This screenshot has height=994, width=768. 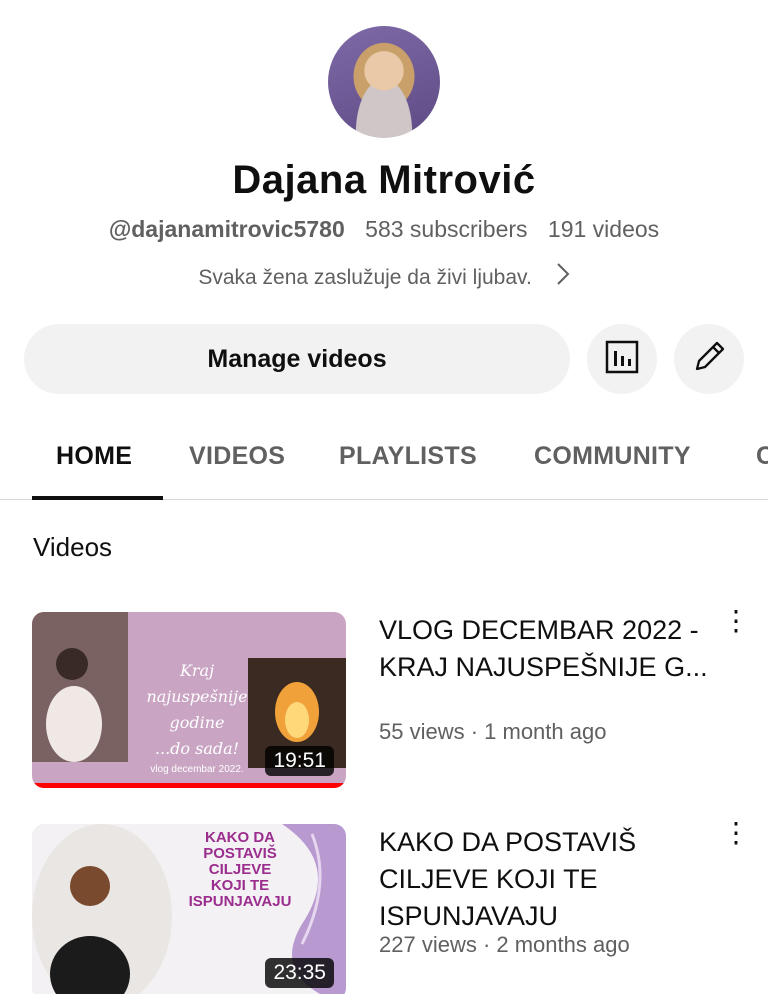 I want to click on description-text: Svaka žena zaslužuje da živi ljubav., so click(x=365, y=277).